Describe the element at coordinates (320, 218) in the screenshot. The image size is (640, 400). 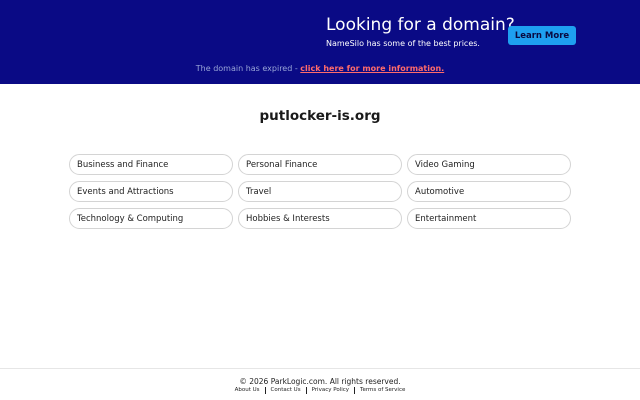
I see `category-link: Hobbies & Interests` at that location.